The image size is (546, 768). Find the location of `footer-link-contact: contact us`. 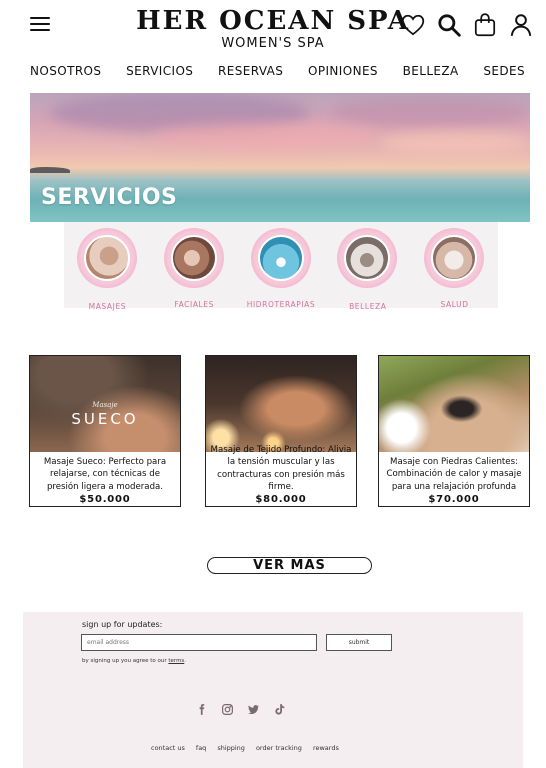

footer-link-contact: contact us is located at coordinates (168, 748).